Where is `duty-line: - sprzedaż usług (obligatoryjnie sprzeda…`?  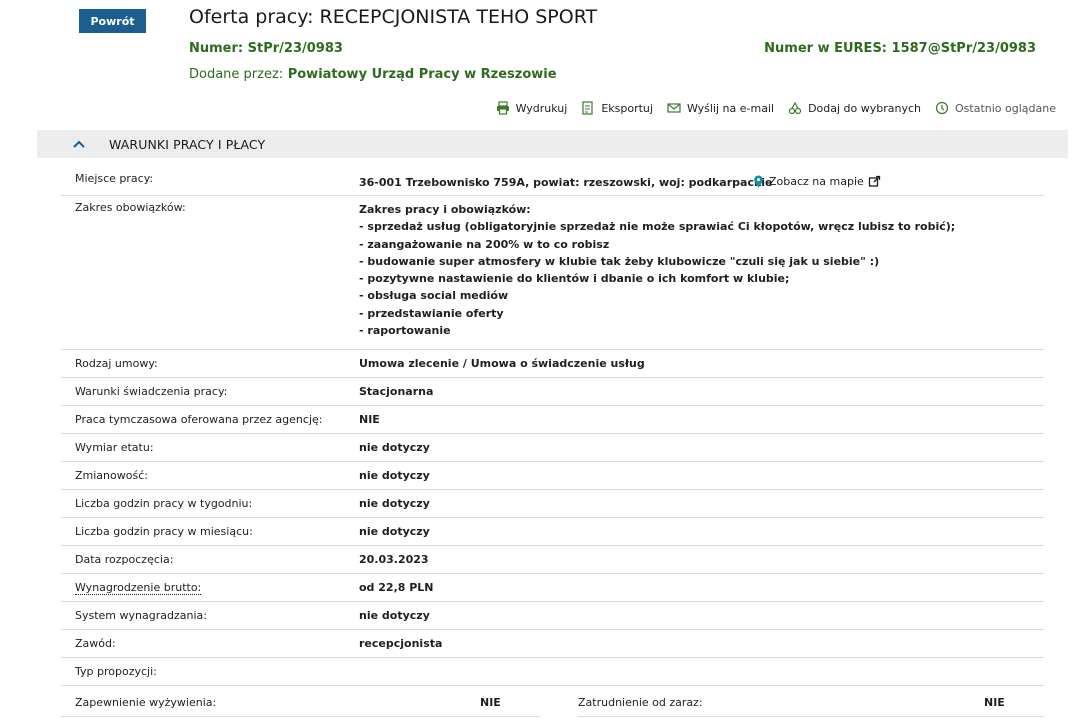
duty-line: - sprzedaż usług (obligatoryjnie sprzeda… is located at coordinates (657, 227).